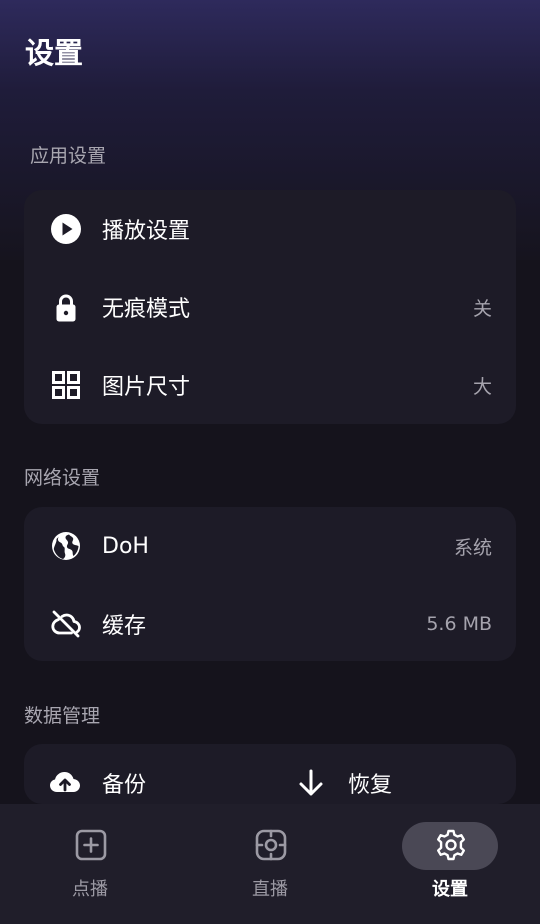 This screenshot has height=924, width=540. What do you see at coordinates (270, 889) in the screenshot?
I see `nav-label: 直播` at bounding box center [270, 889].